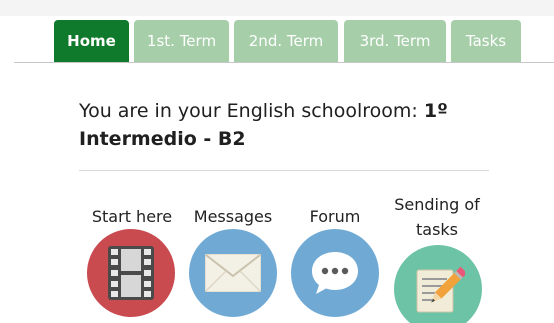 The image size is (554, 323). What do you see at coordinates (335, 273) in the screenshot?
I see `speech-bubble-icon` at bounding box center [335, 273].